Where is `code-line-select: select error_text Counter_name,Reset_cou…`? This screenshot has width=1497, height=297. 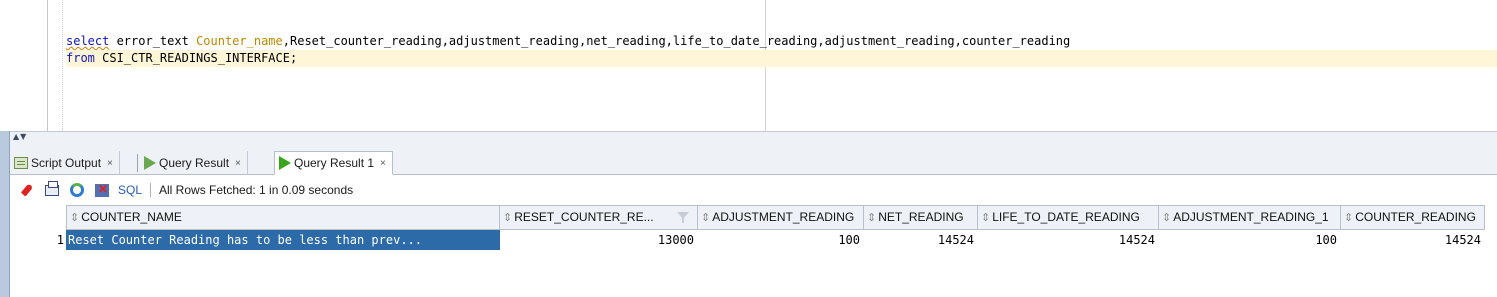 code-line-select: select error_text Counter_name,Reset_cou… is located at coordinates (568, 41).